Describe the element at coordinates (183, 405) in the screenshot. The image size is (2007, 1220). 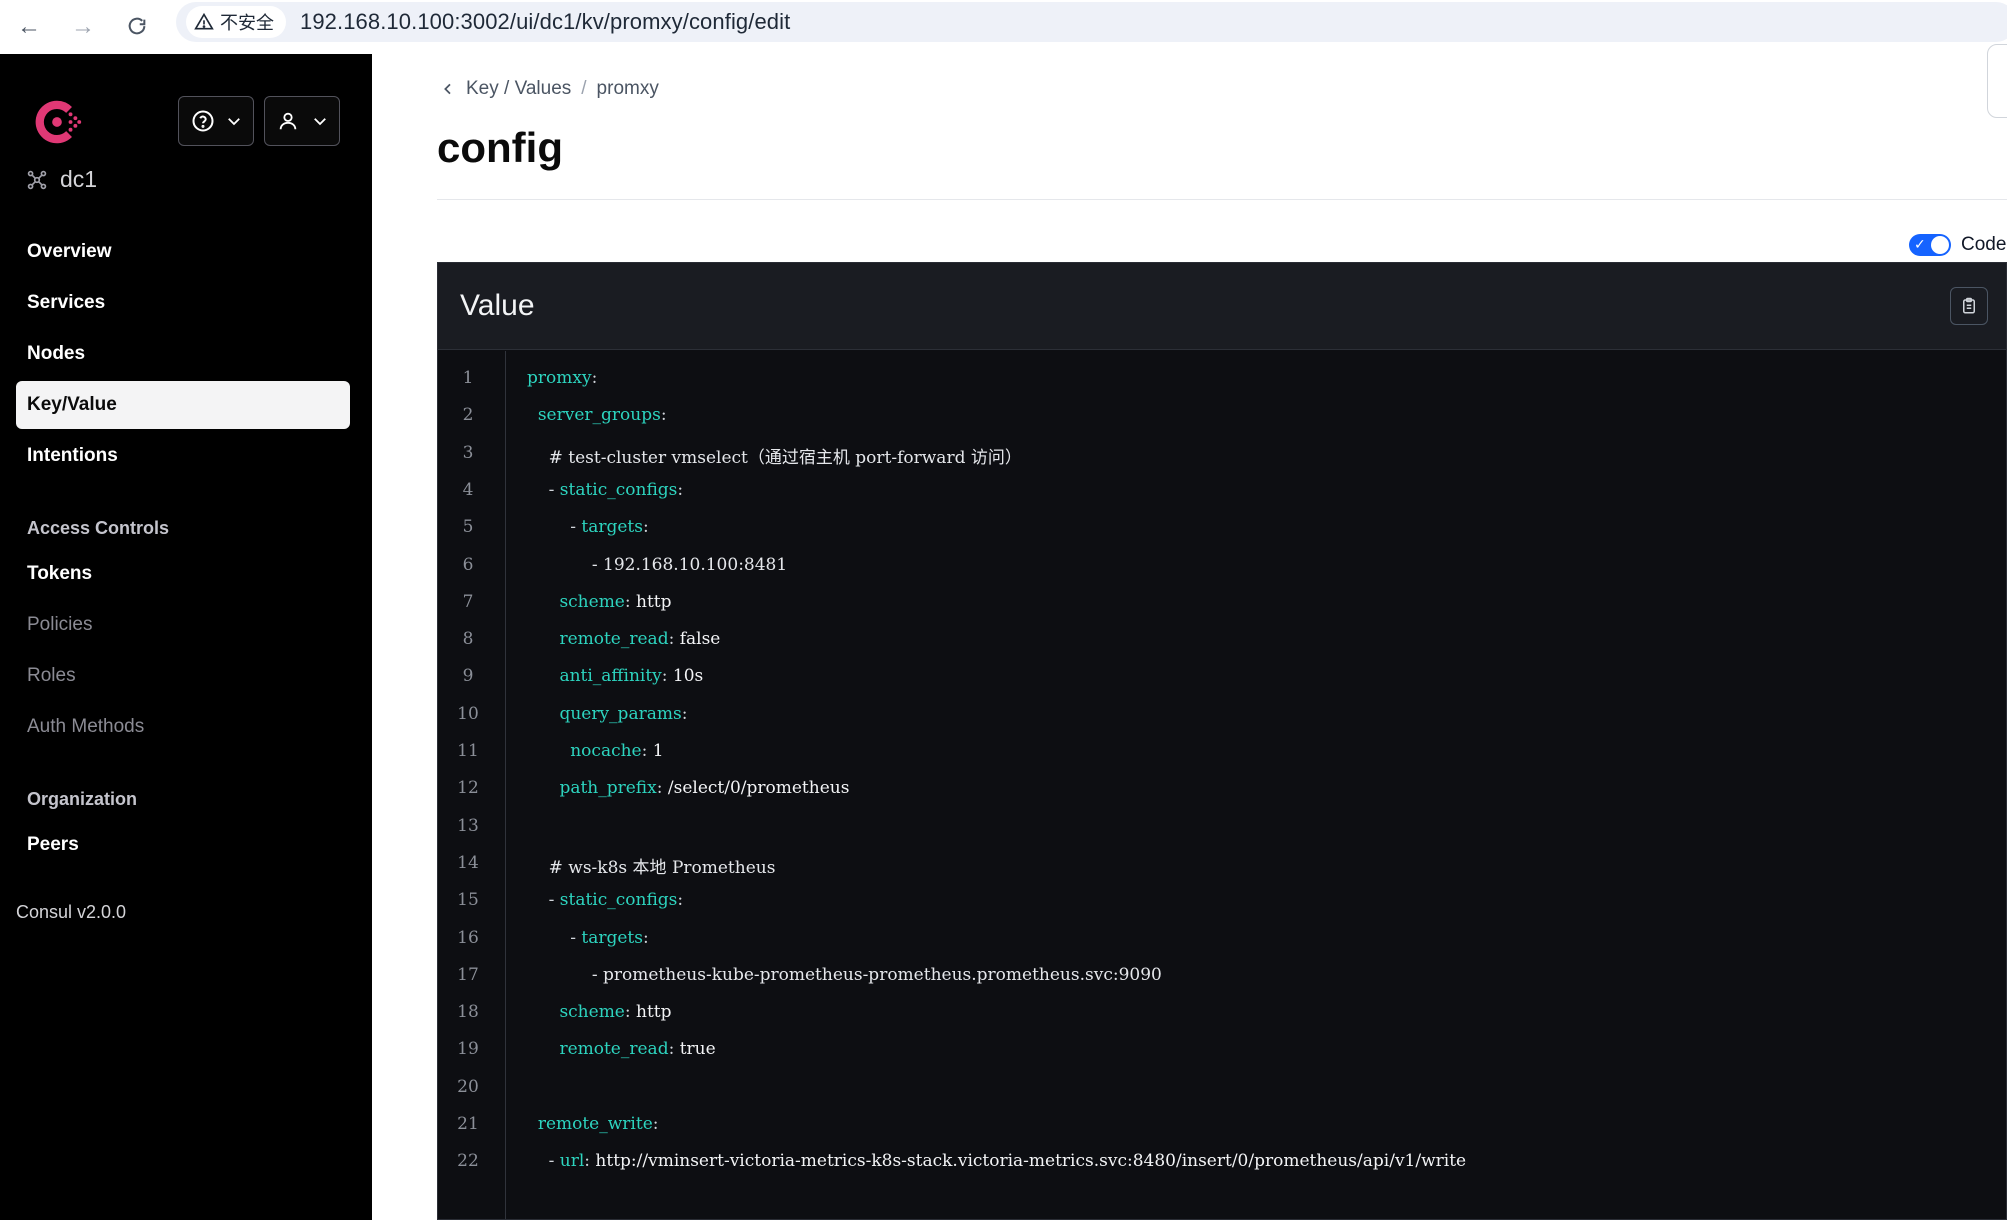
I see `sidebar-item-key-value: Key/Value` at that location.